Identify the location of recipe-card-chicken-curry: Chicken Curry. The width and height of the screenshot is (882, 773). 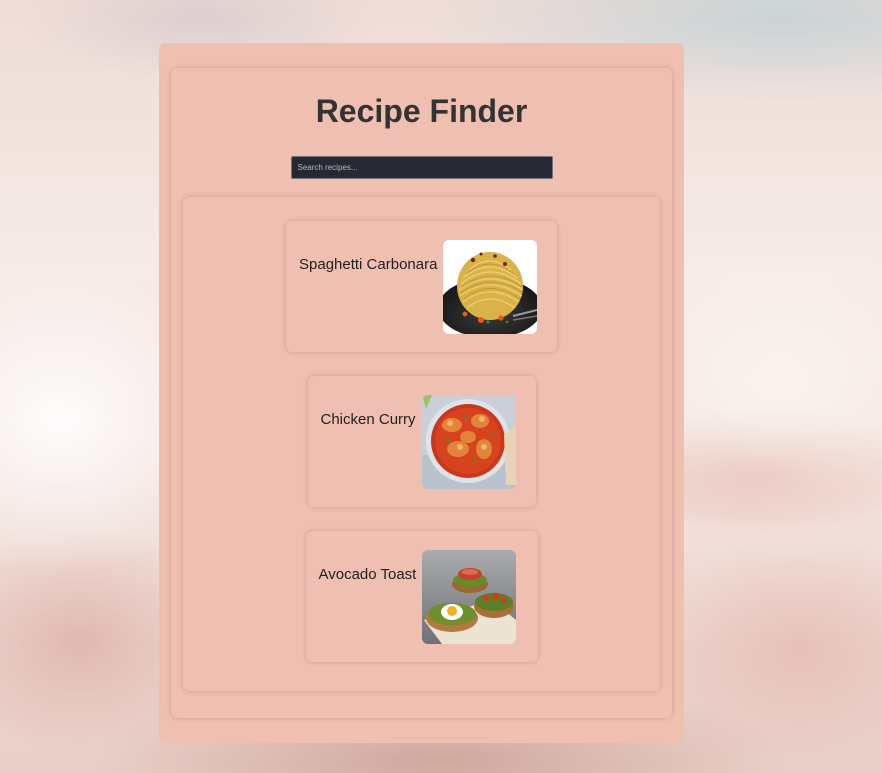
(422, 441).